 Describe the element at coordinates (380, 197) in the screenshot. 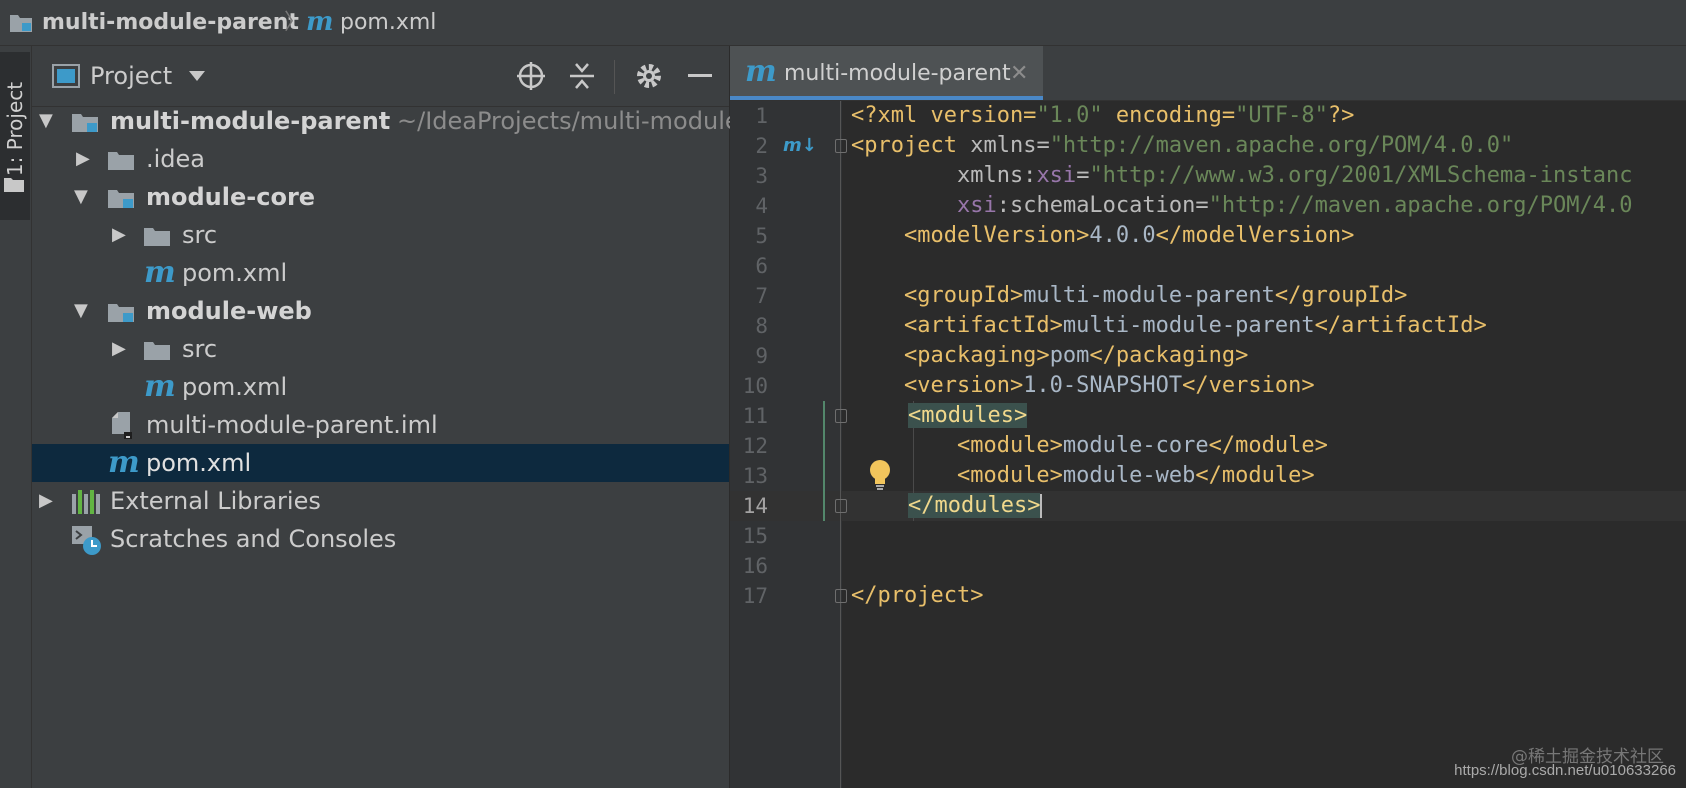

I see `tree-row-module-core: ▼ module-core` at that location.